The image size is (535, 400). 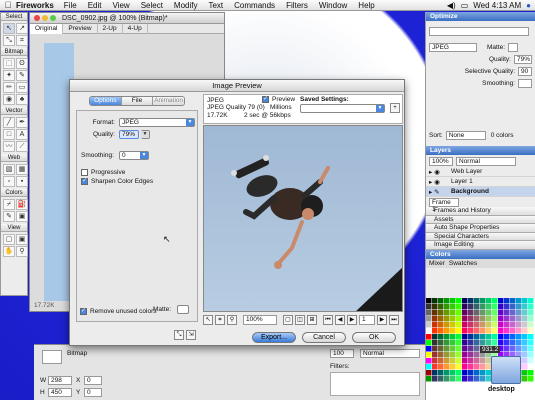 What do you see at coordinates (22, 28) in the screenshot?
I see `subselect-tool-icon: ↗` at bounding box center [22, 28].